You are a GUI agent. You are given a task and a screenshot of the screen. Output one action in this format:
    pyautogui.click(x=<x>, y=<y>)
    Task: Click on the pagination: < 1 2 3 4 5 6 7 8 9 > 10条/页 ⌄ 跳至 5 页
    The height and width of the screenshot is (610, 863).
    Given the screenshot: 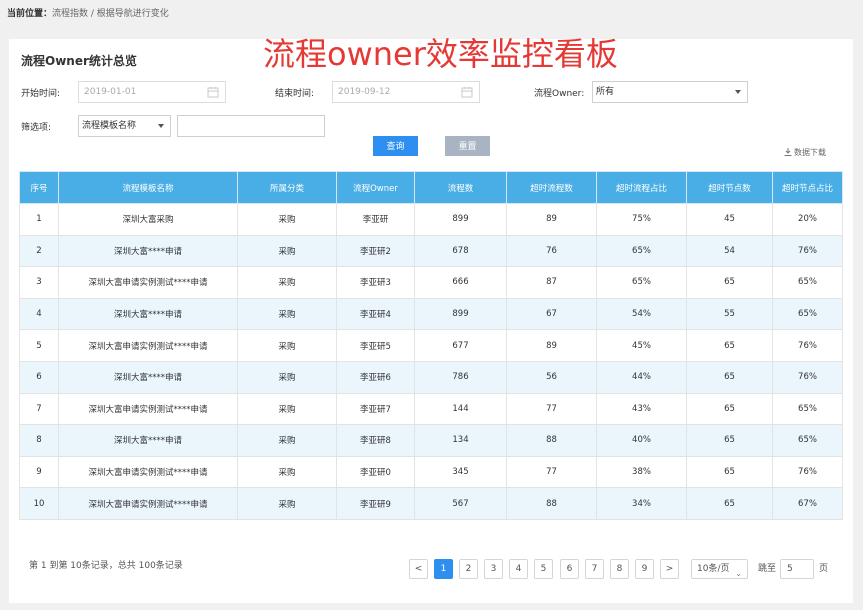 What is the action you would take?
    pyautogui.click(x=431, y=569)
    